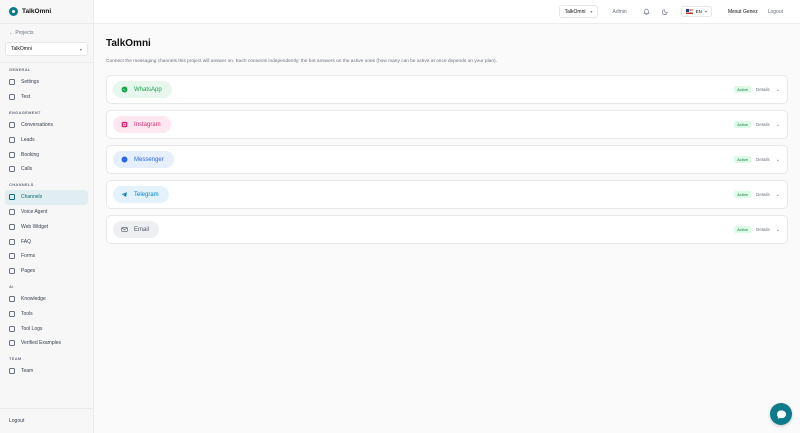 The width and height of the screenshot is (800, 433). I want to click on sidebar-item-voice-agent: Voice Agent, so click(46, 212).